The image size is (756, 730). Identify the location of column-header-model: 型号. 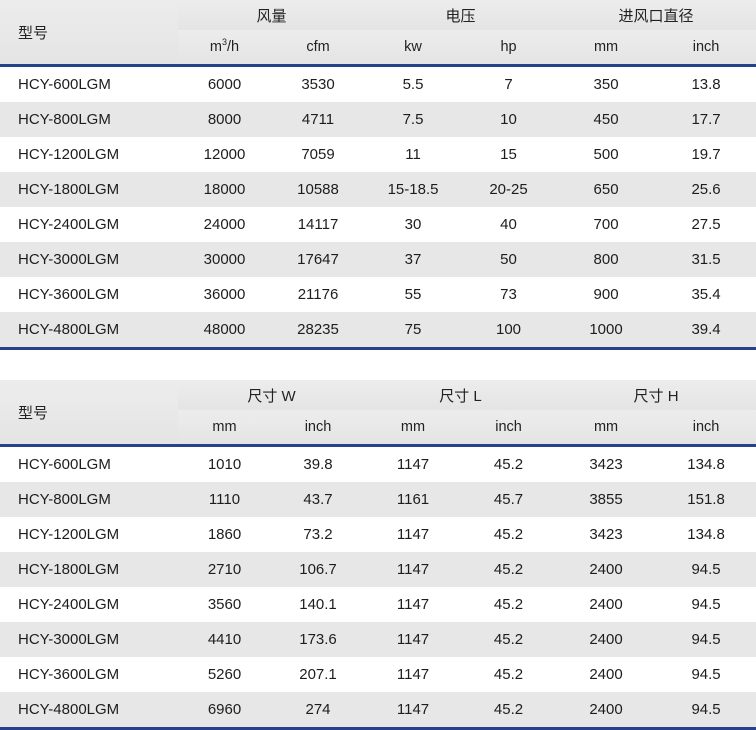
(89, 412).